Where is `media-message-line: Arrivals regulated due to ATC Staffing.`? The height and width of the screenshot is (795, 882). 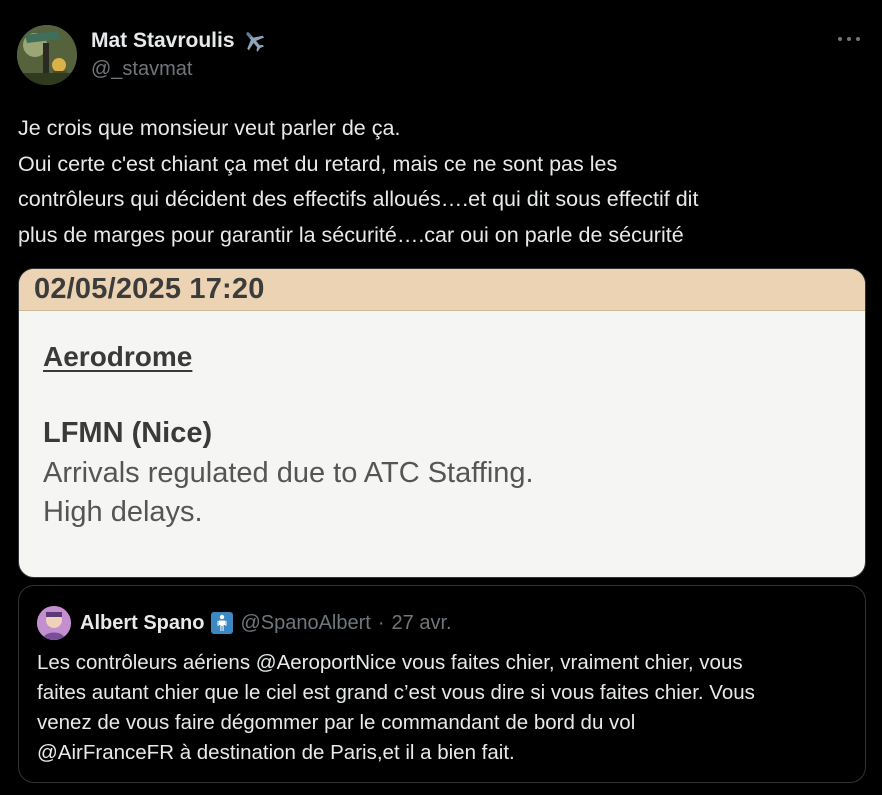
media-message-line: Arrivals regulated due to ATC Staffing. is located at coordinates (288, 473).